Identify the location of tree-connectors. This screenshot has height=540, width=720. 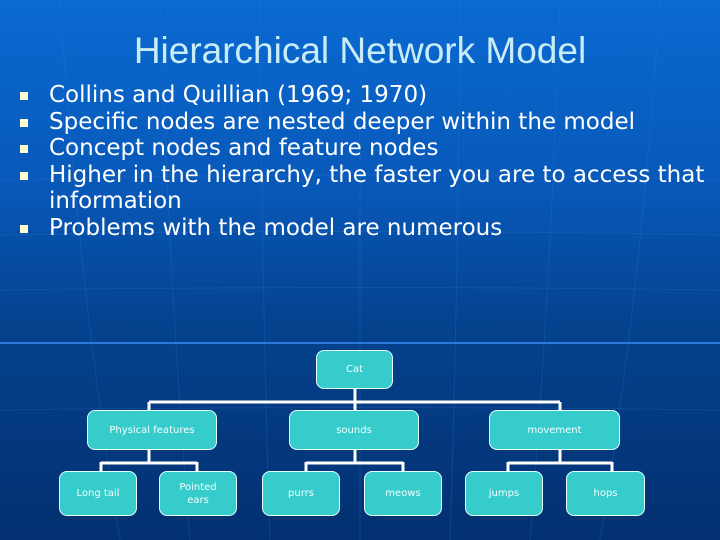
(356, 430).